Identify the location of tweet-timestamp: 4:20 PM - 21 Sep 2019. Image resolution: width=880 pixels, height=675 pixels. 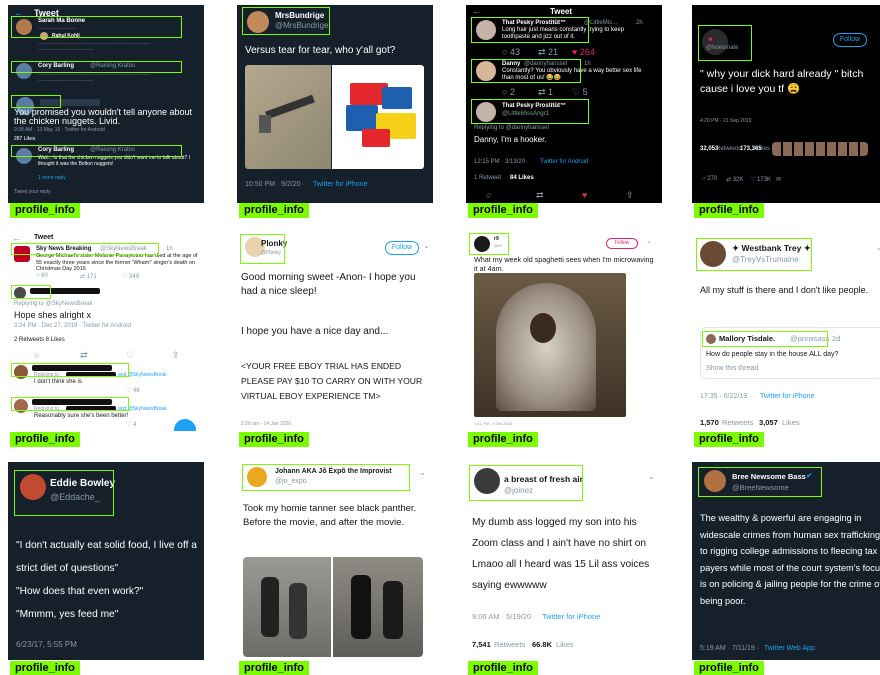
(726, 121).